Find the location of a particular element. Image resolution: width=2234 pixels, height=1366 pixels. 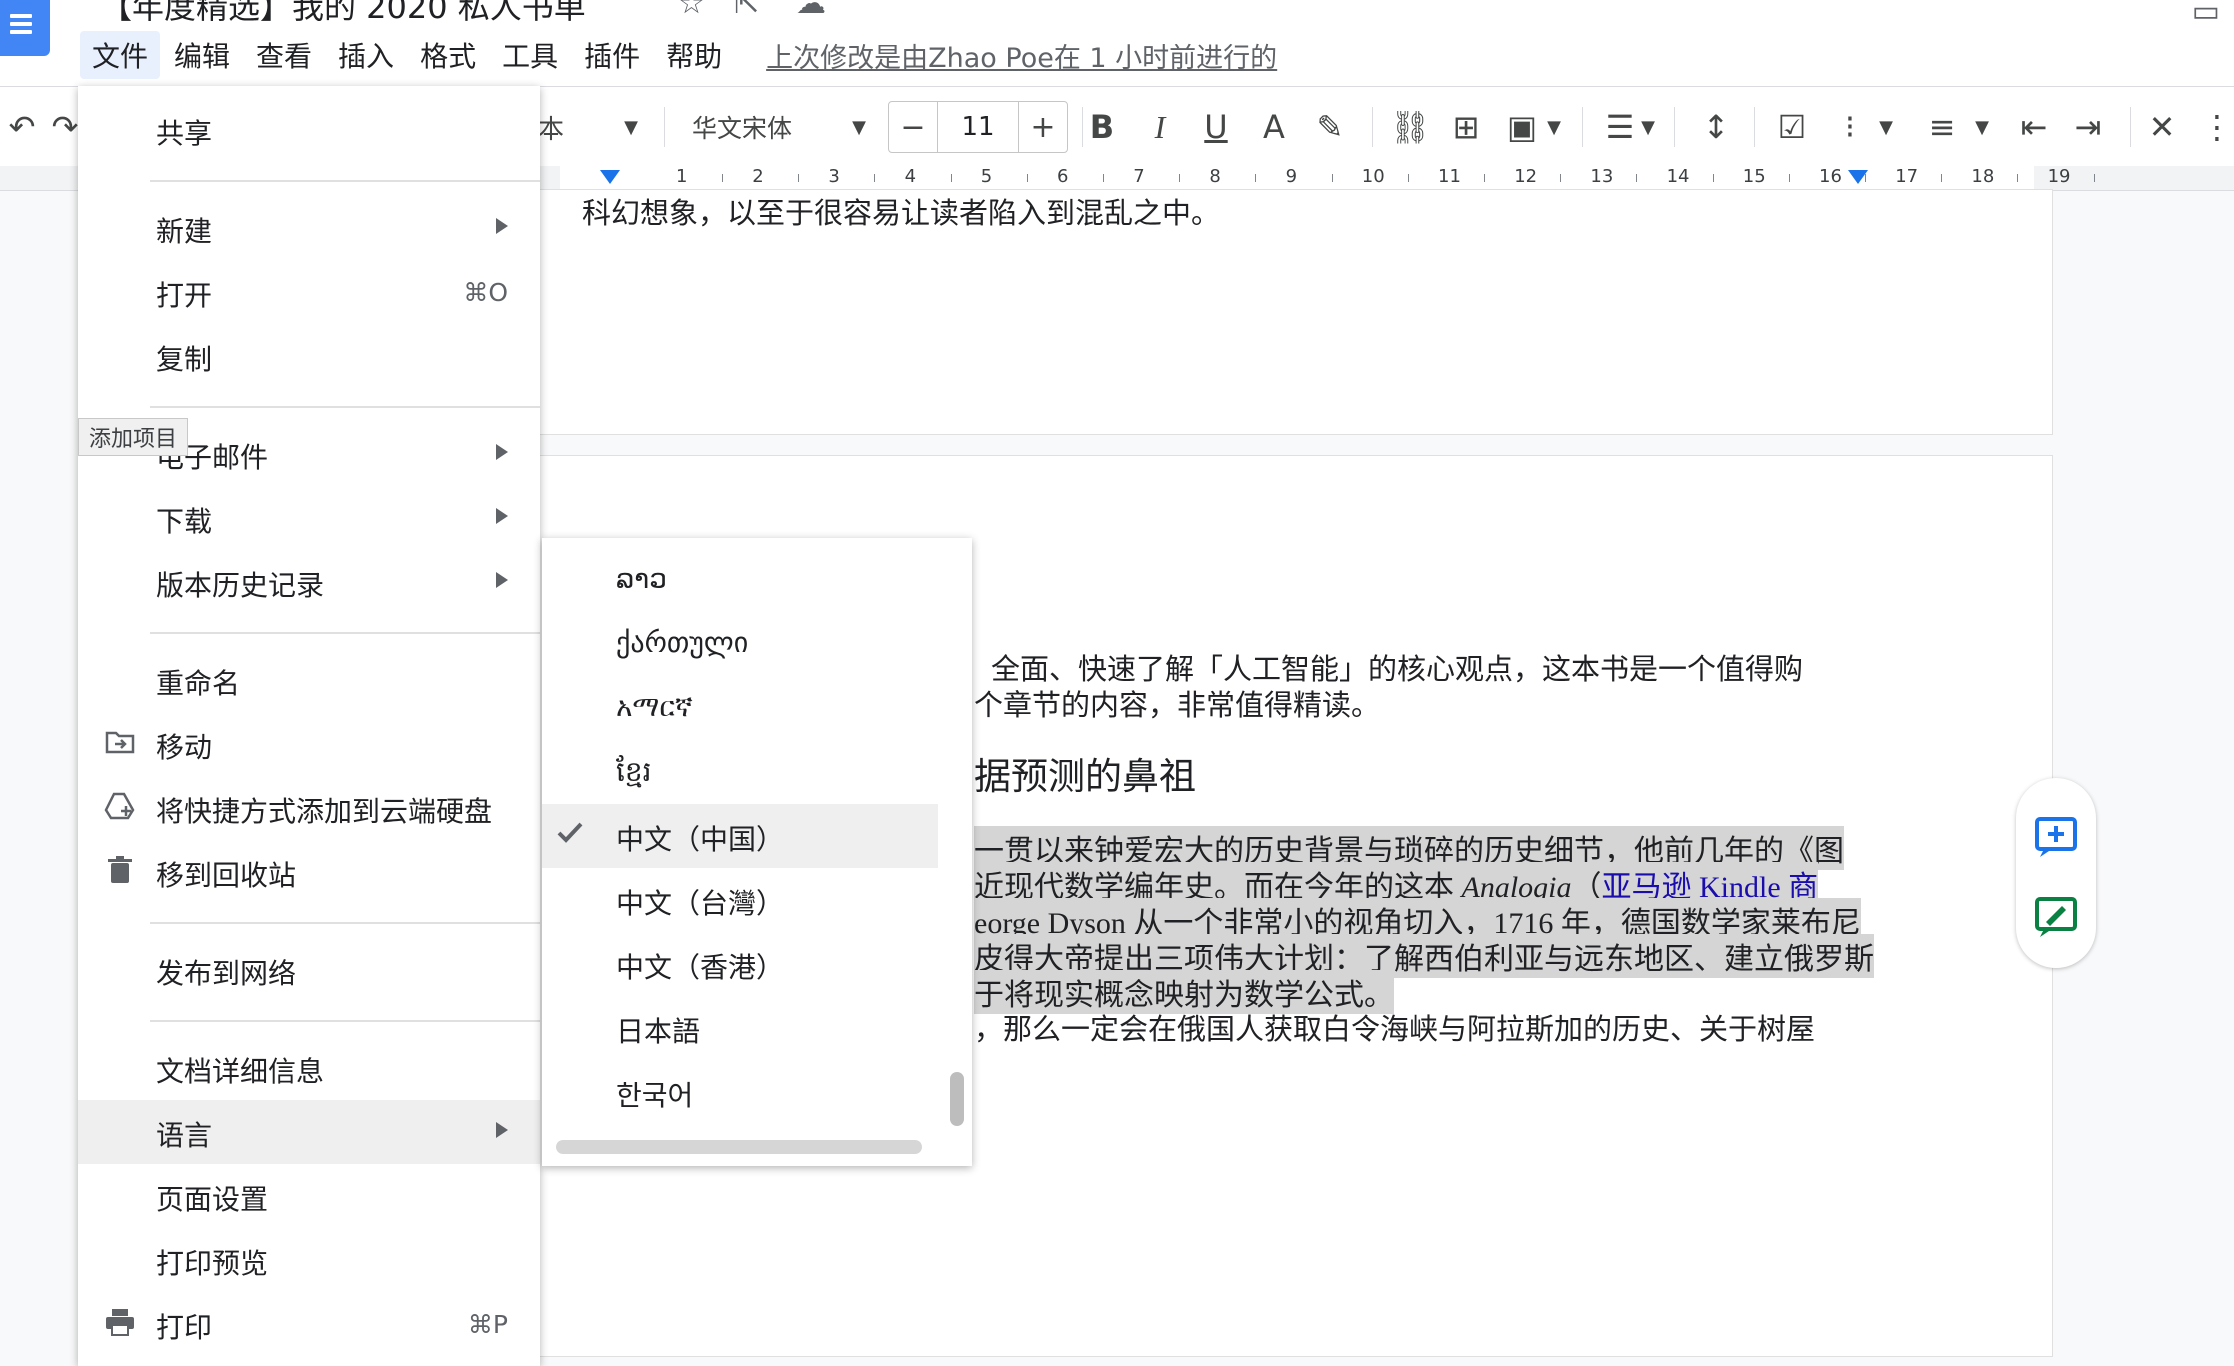

vertical-scrollbar is located at coordinates (957, 1099).